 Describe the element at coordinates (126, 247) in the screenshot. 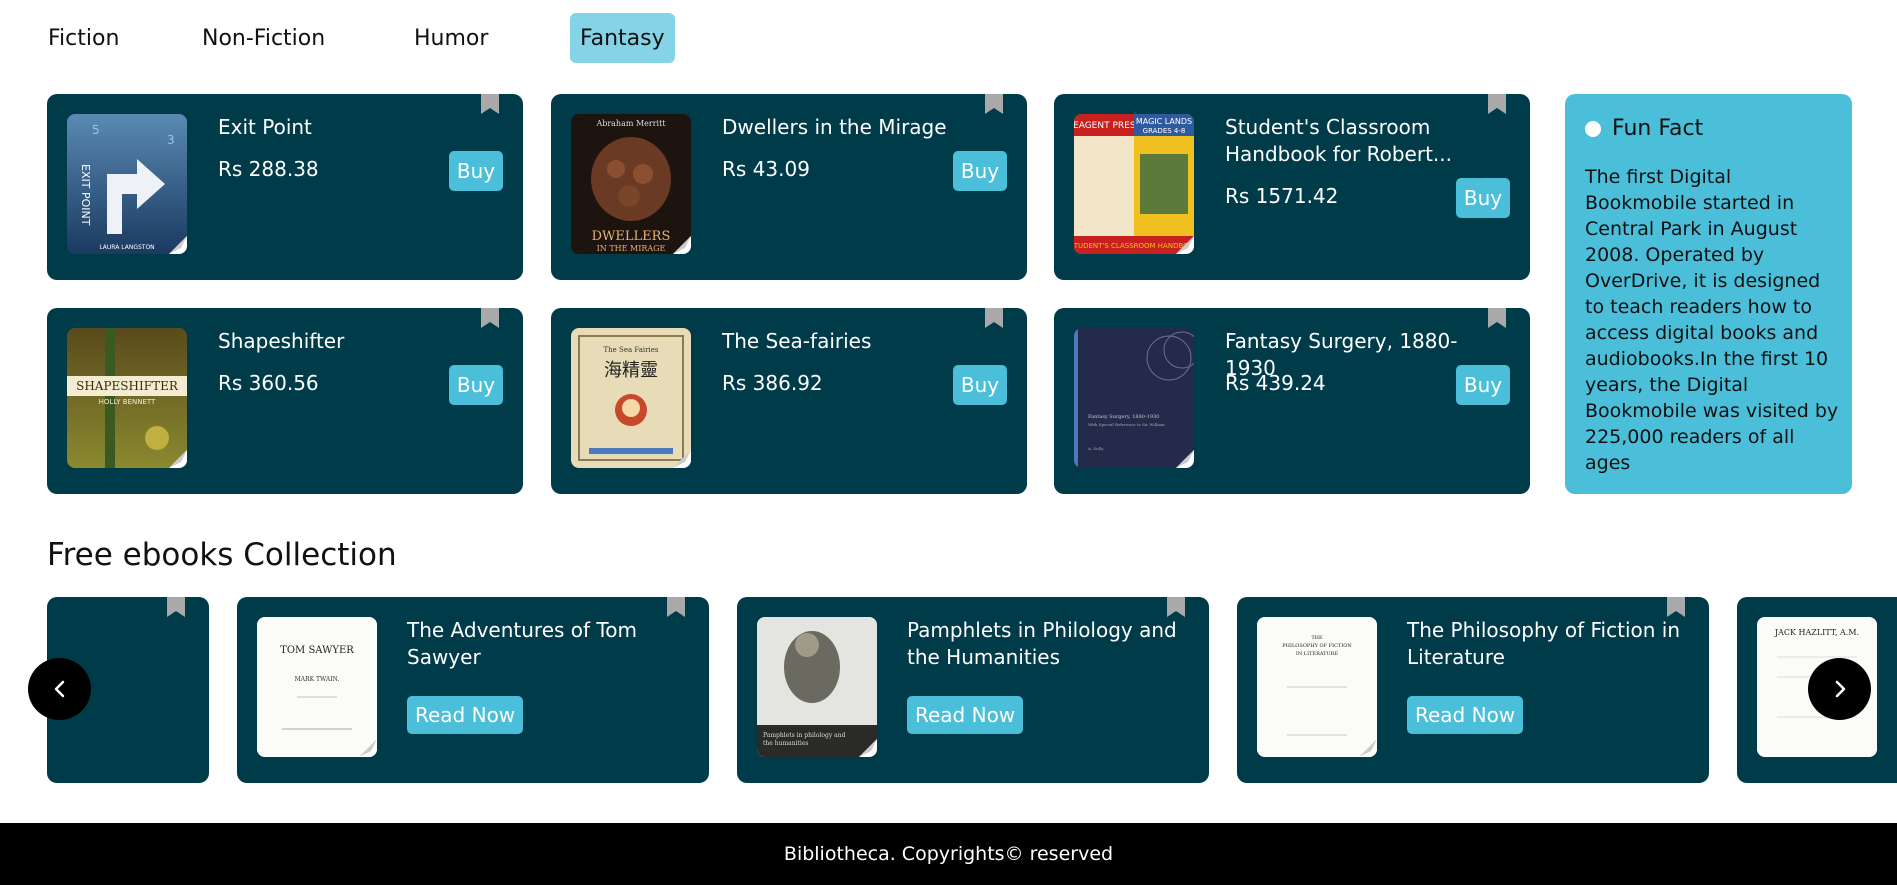

I see `svg-text: LAURA LANGSTON` at that location.